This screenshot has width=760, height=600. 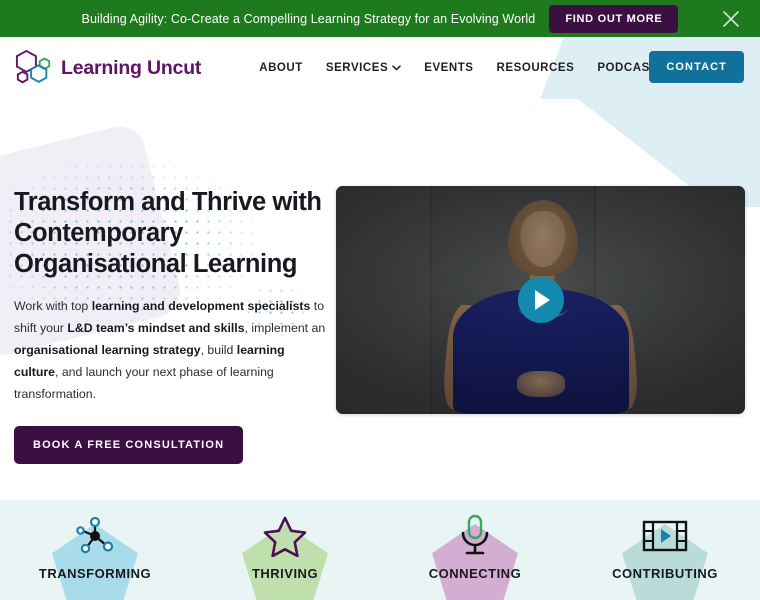 What do you see at coordinates (131, 67) in the screenshot?
I see `logo-text: Learning Uncut` at bounding box center [131, 67].